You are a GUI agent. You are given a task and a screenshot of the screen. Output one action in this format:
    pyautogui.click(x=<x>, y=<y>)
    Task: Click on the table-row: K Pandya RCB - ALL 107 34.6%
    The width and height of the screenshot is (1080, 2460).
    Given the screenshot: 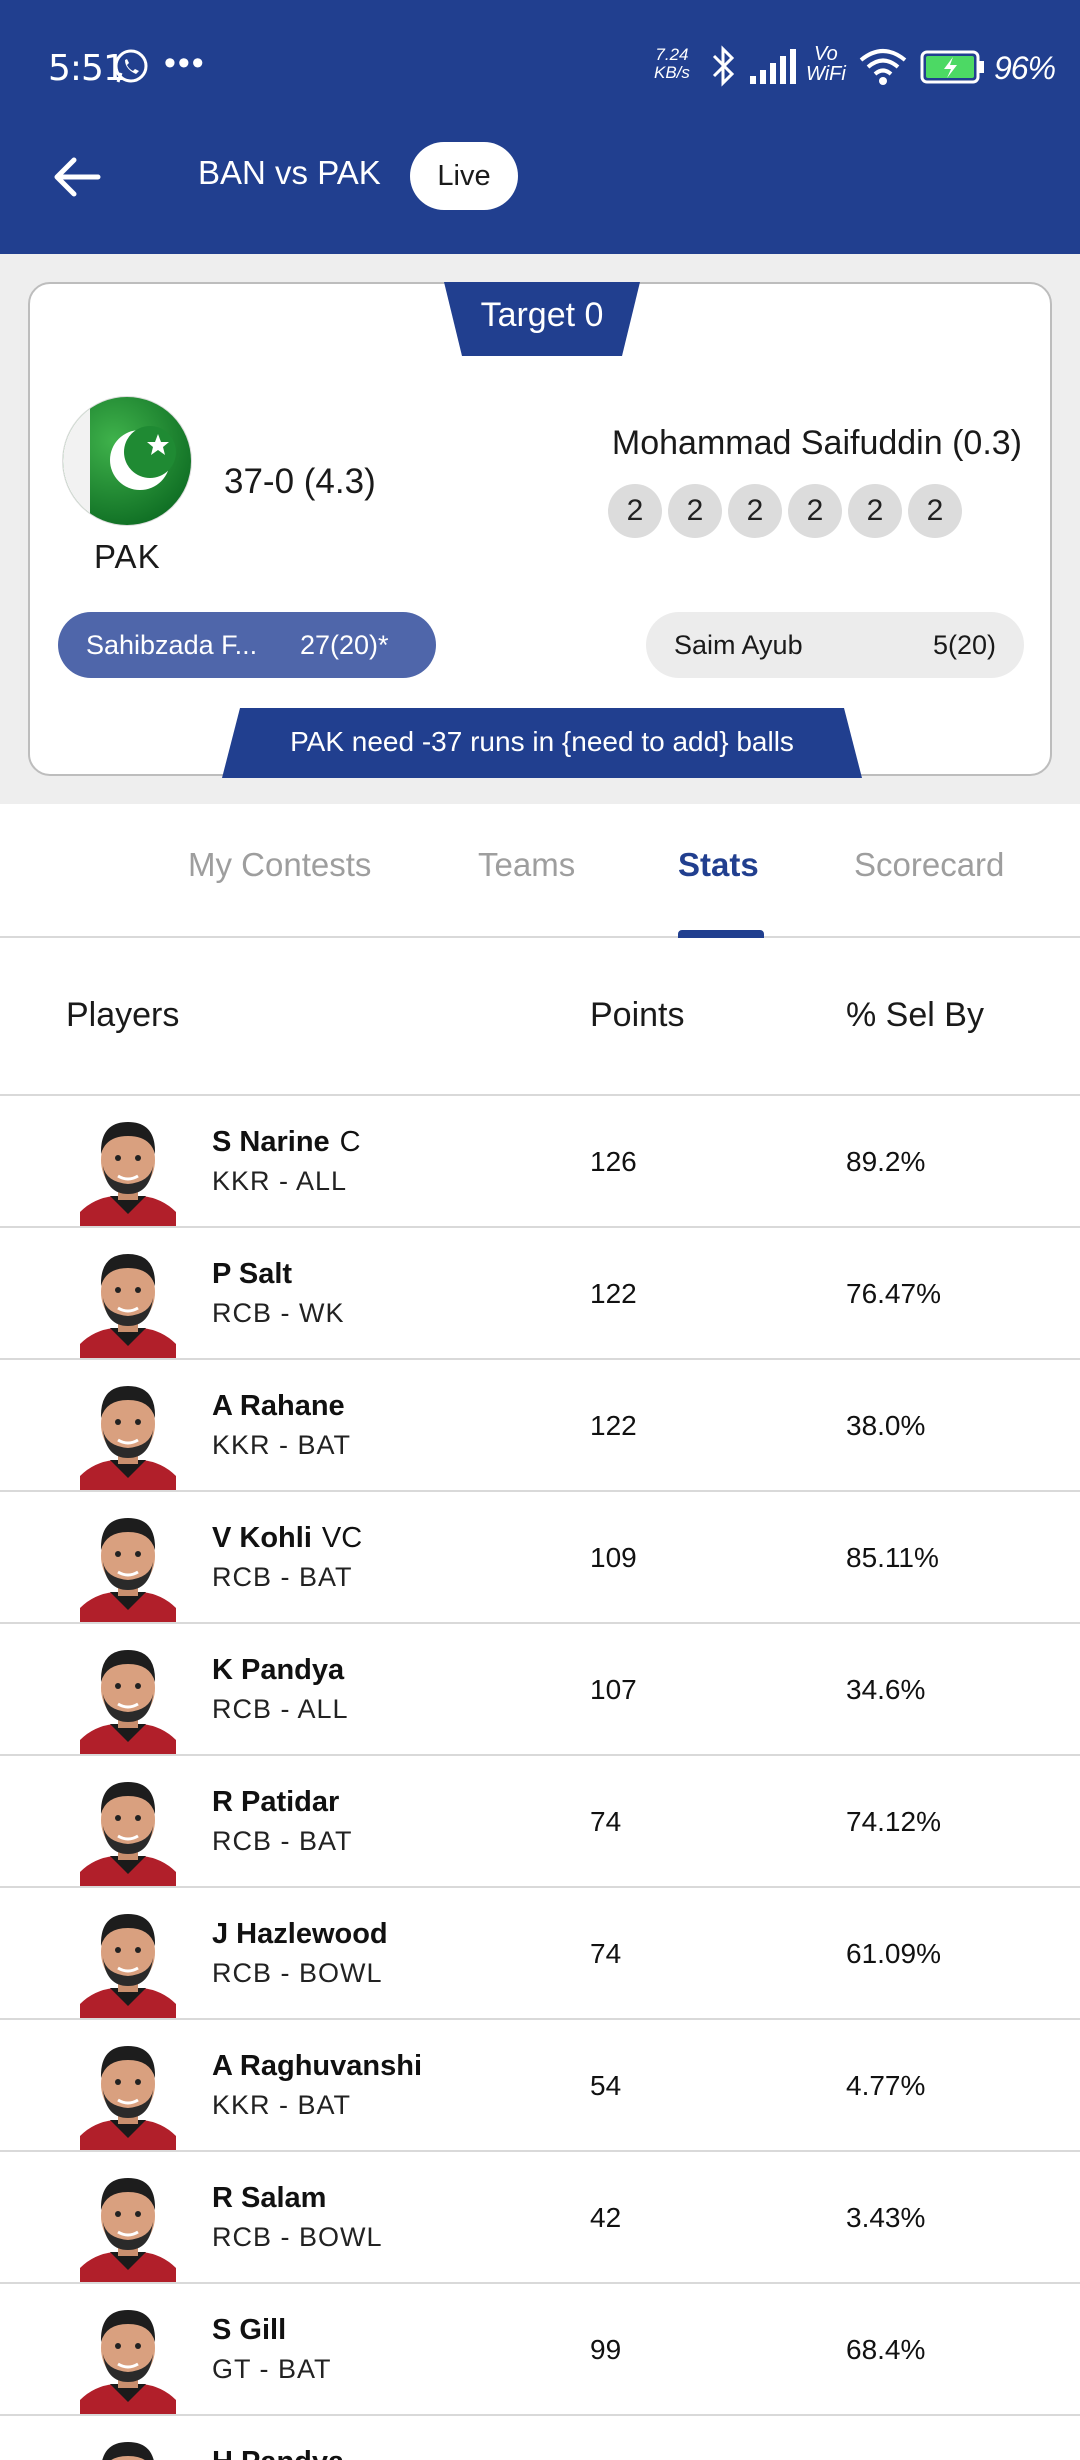 What is the action you would take?
    pyautogui.click(x=540, y=1690)
    